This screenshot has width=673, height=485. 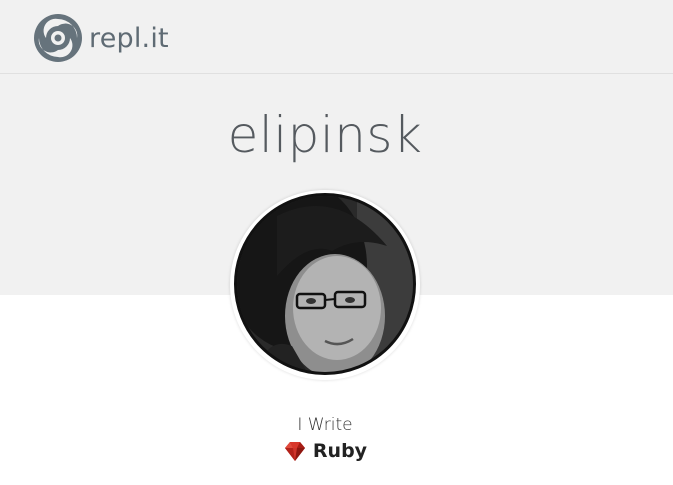 I want to click on user-avatar, so click(x=325, y=284).